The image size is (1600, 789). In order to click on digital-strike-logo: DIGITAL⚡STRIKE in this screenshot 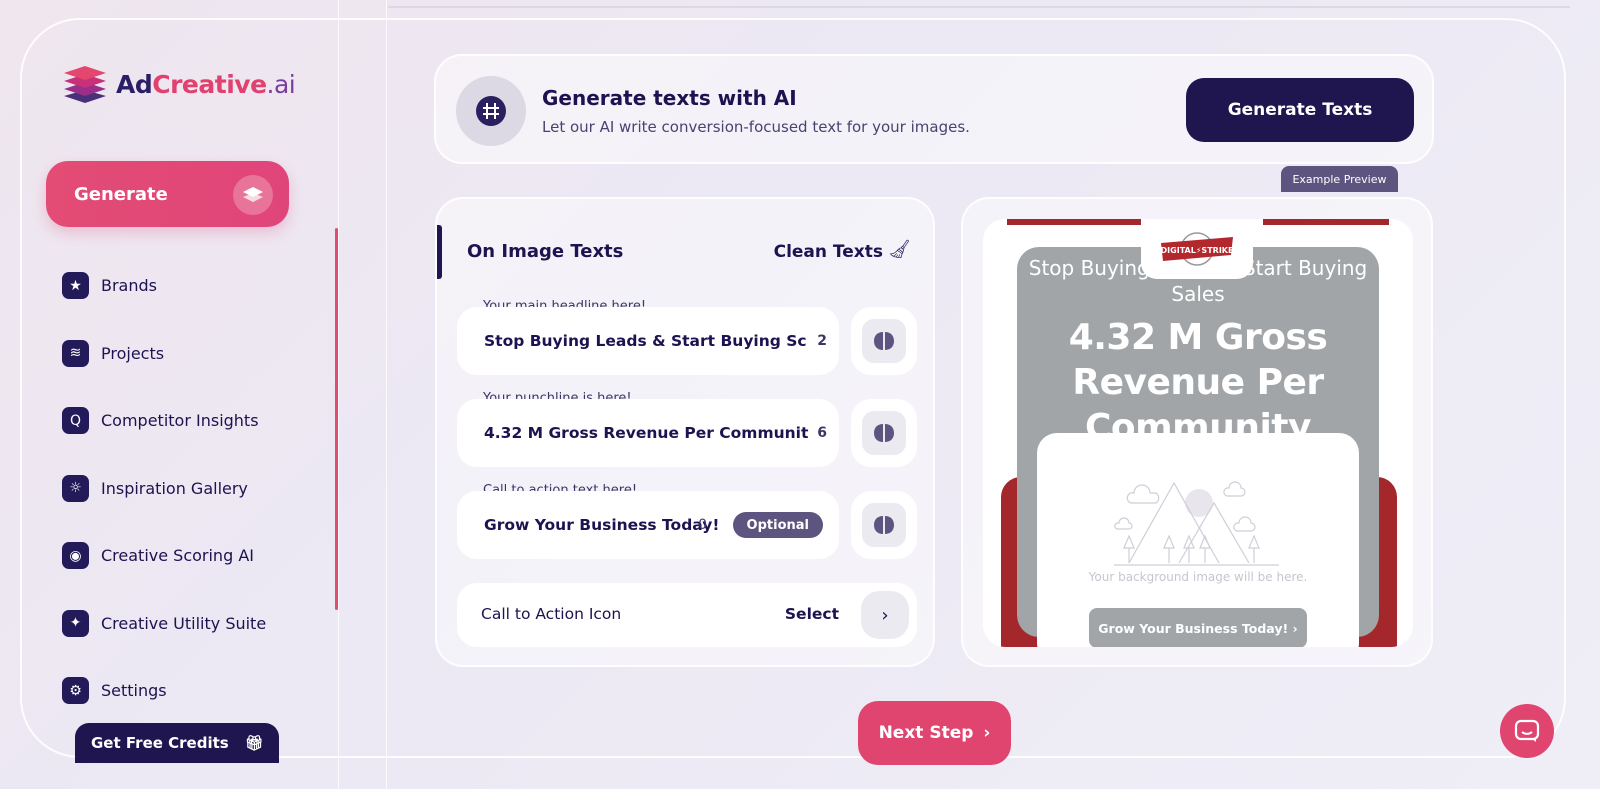, I will do `click(1197, 249)`.